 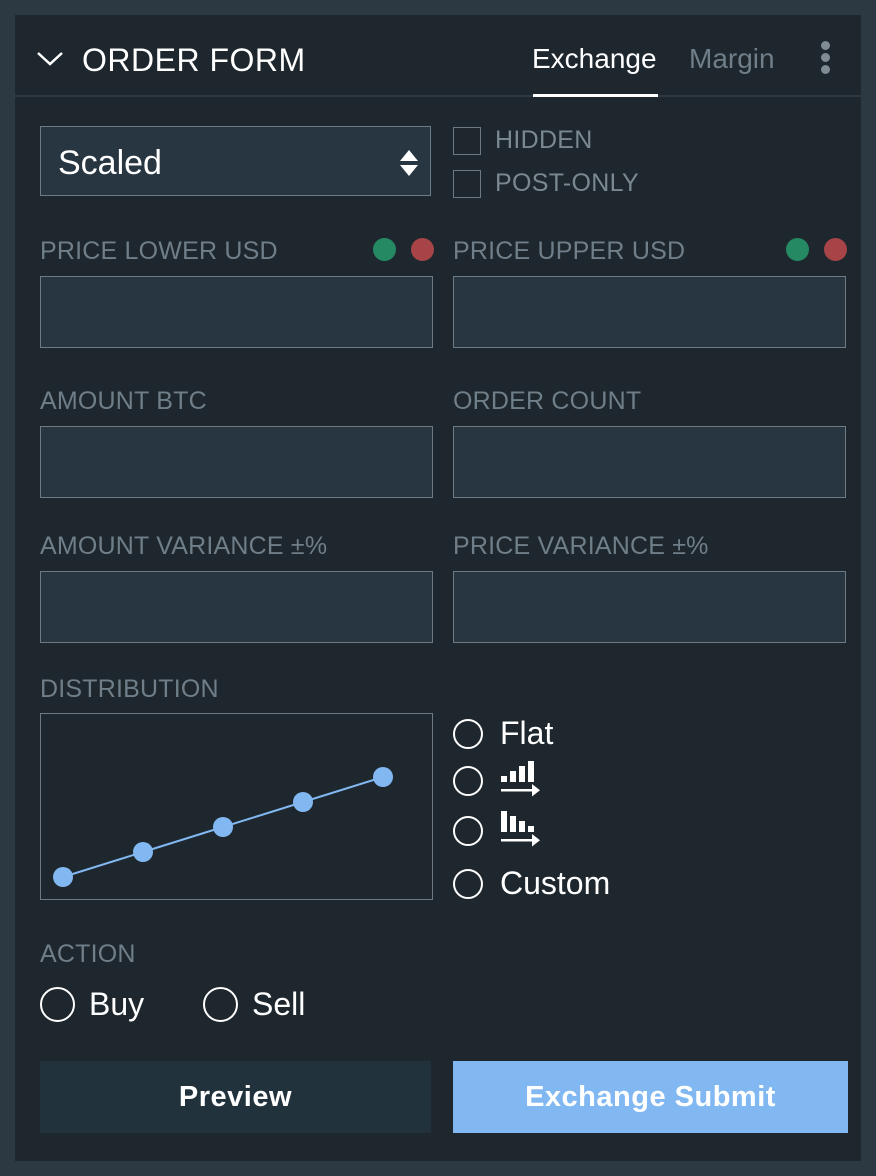 What do you see at coordinates (409, 163) in the screenshot?
I see `sort-arrows-icon` at bounding box center [409, 163].